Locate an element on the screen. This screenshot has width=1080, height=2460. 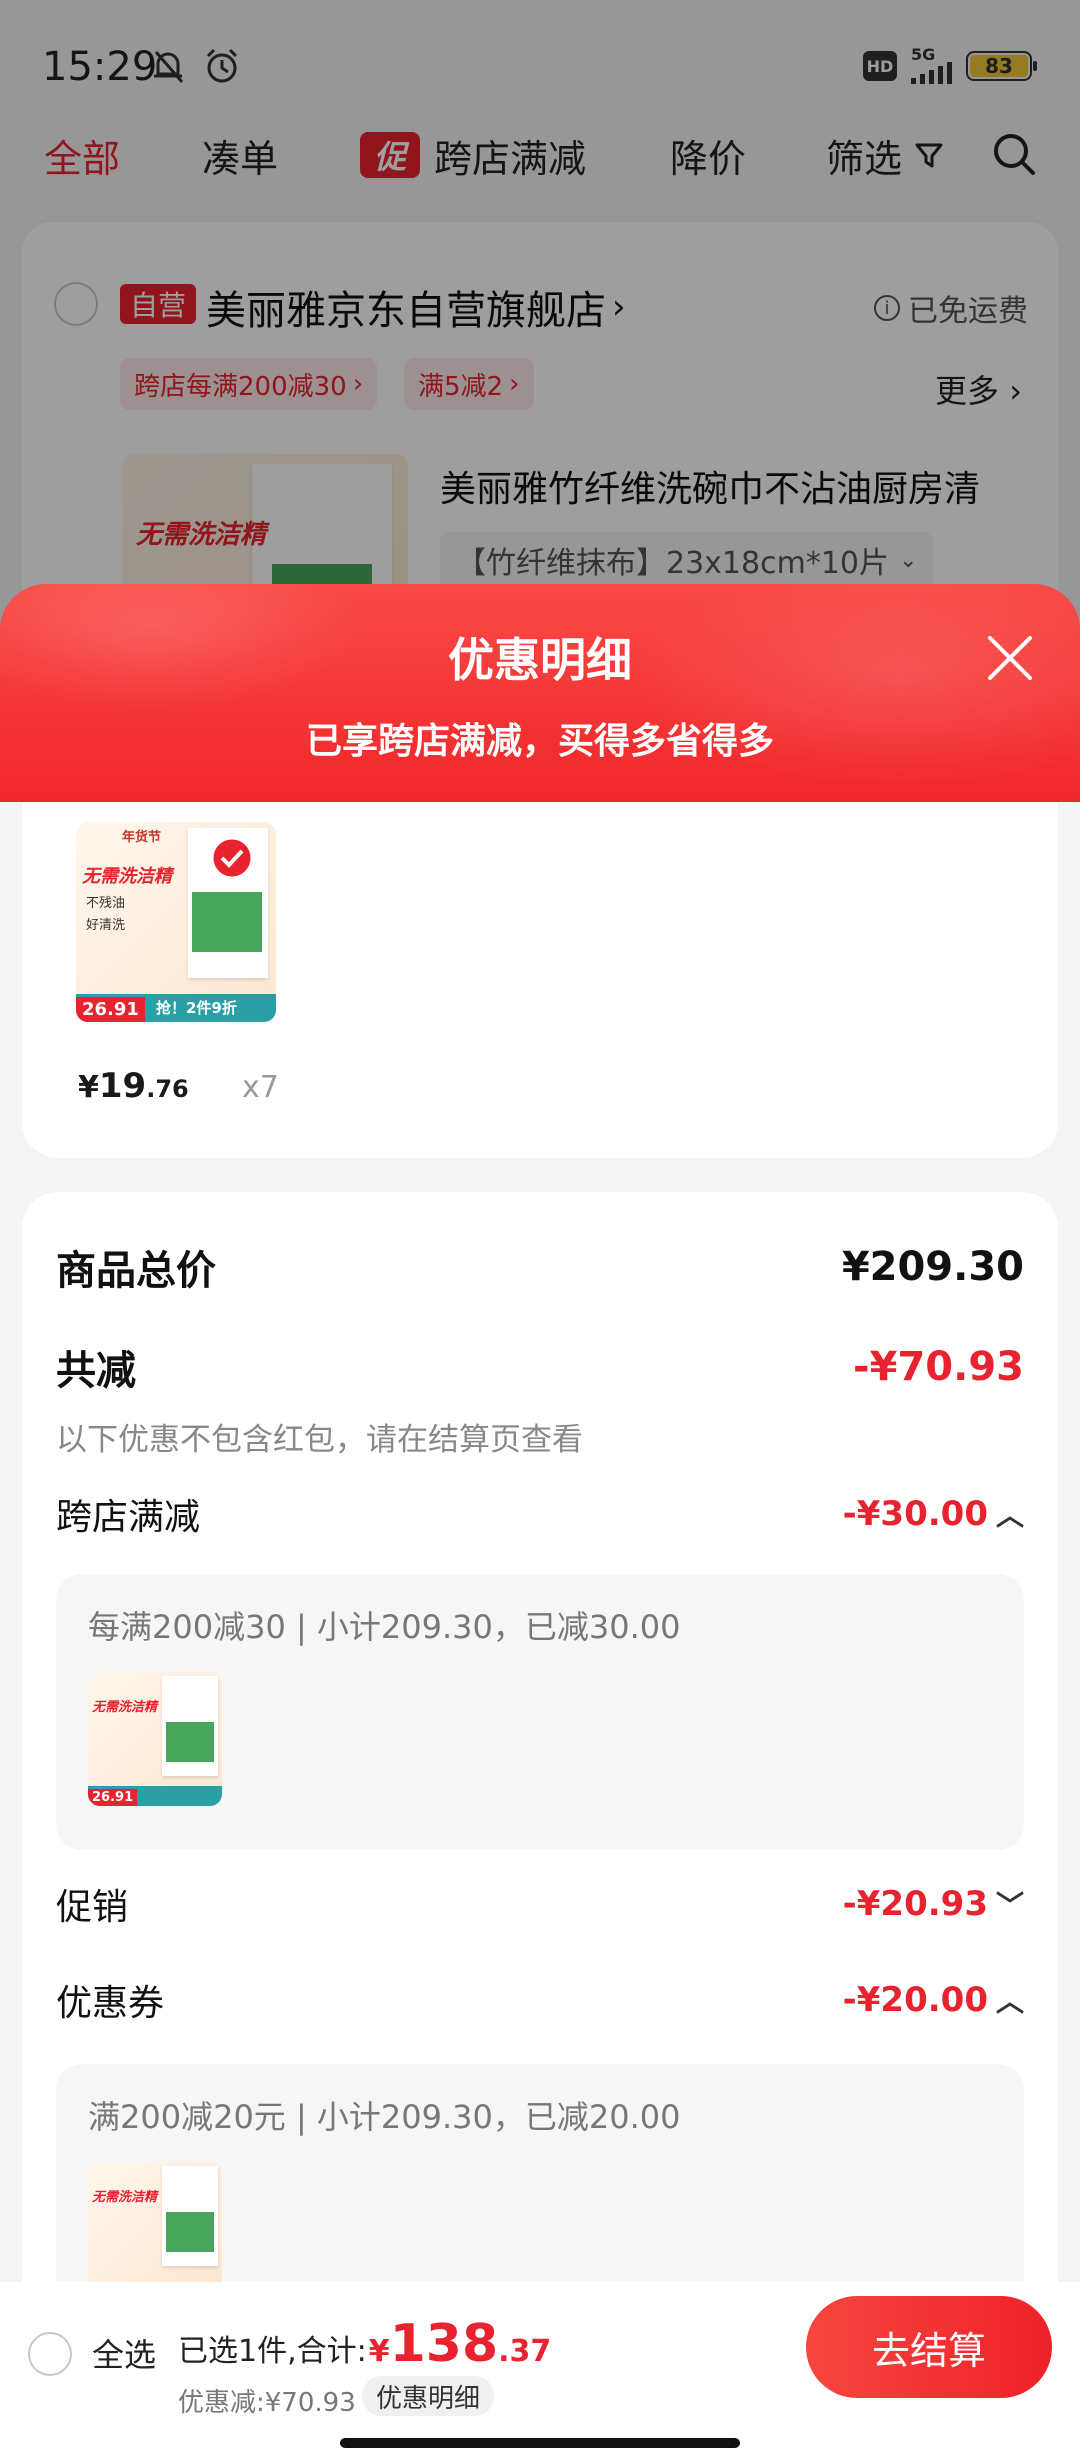
checkout-button: 去结算 is located at coordinates (929, 2347).